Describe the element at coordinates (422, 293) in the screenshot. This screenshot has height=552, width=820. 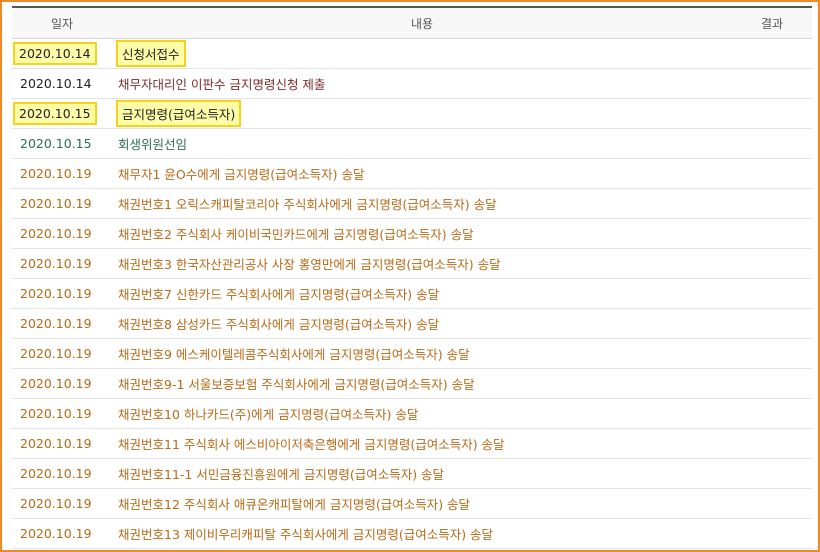
I see `row-content: 채권번호7 신한카드 주식회사에게 금지명령(급여소득자) 송달` at that location.